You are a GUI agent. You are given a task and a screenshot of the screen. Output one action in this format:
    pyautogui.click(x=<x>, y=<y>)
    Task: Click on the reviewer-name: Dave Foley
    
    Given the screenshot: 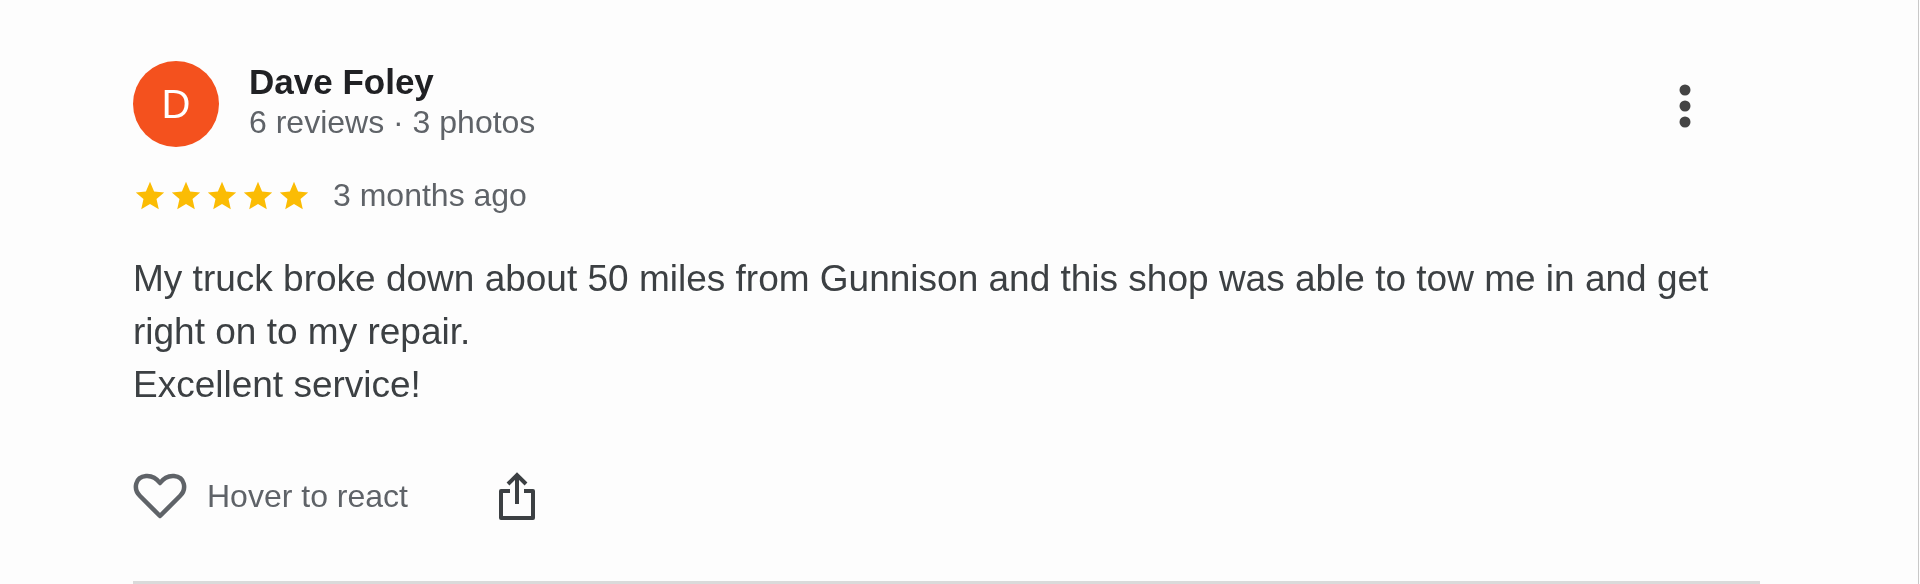 What is the action you would take?
    pyautogui.click(x=392, y=82)
    